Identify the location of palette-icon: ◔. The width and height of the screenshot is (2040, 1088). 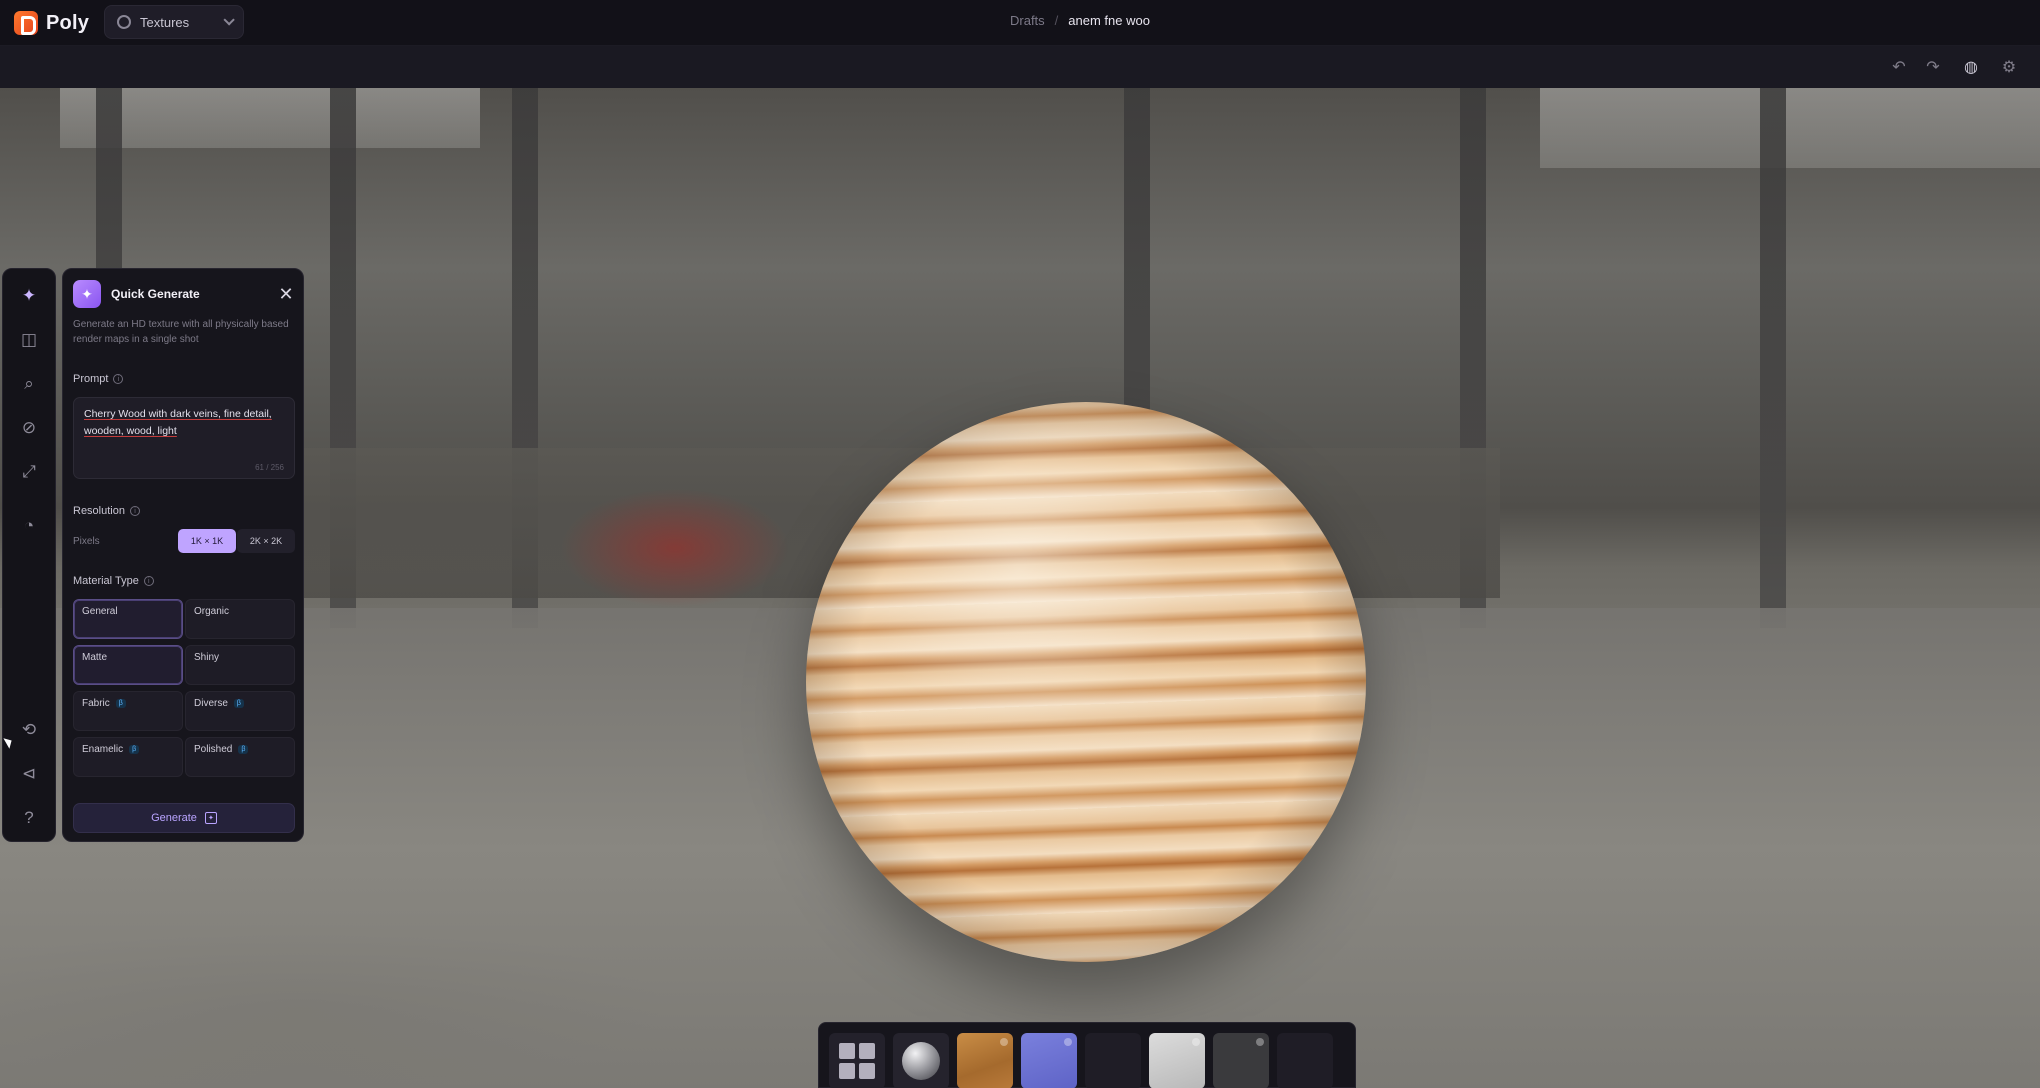
(29, 526).